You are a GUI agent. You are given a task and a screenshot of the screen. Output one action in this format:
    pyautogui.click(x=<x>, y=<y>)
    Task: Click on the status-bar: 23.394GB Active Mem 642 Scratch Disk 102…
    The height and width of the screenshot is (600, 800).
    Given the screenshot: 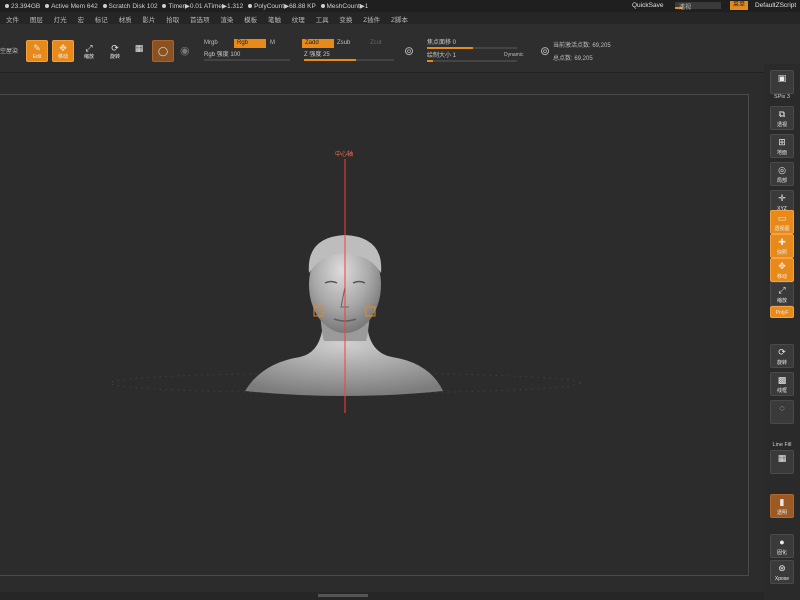 What is the action you would take?
    pyautogui.click(x=400, y=6)
    